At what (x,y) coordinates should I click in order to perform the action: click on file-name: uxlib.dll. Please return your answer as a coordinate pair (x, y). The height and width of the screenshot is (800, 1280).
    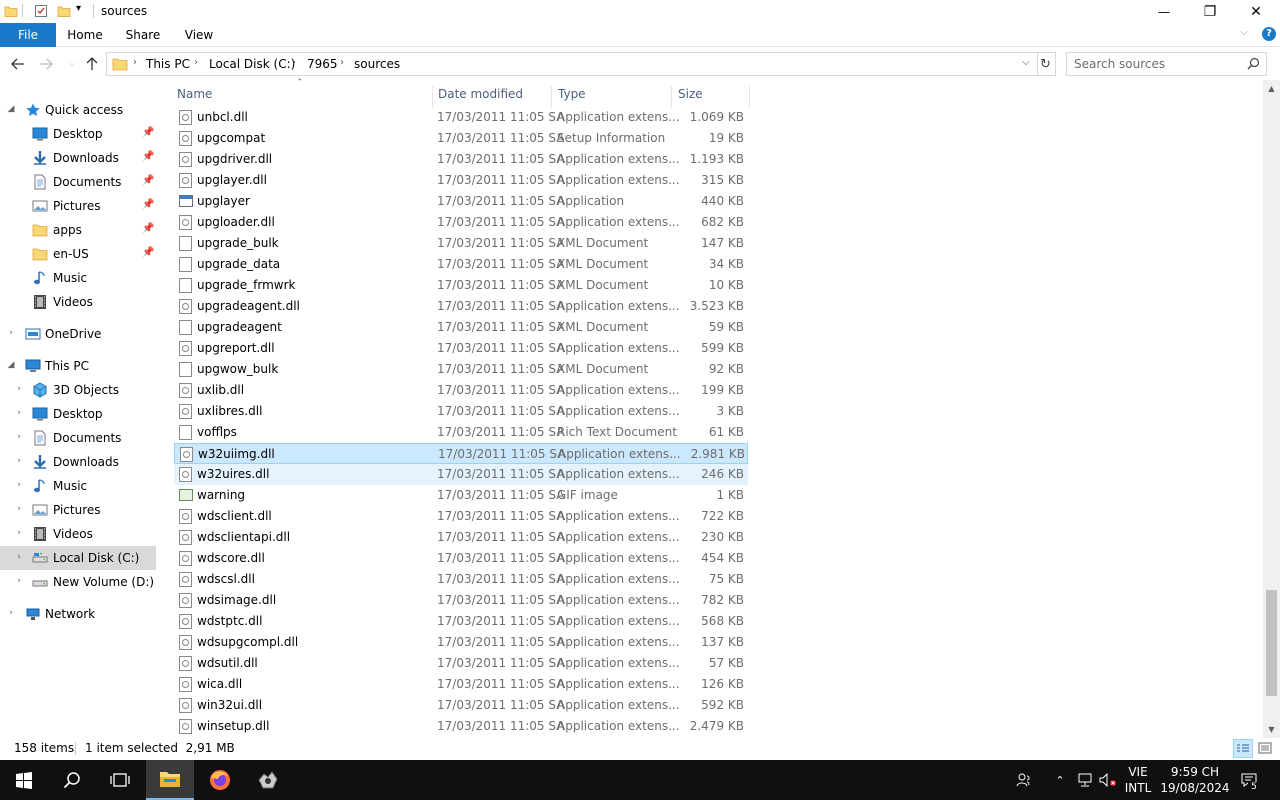
    Looking at the image, I should click on (220, 390).